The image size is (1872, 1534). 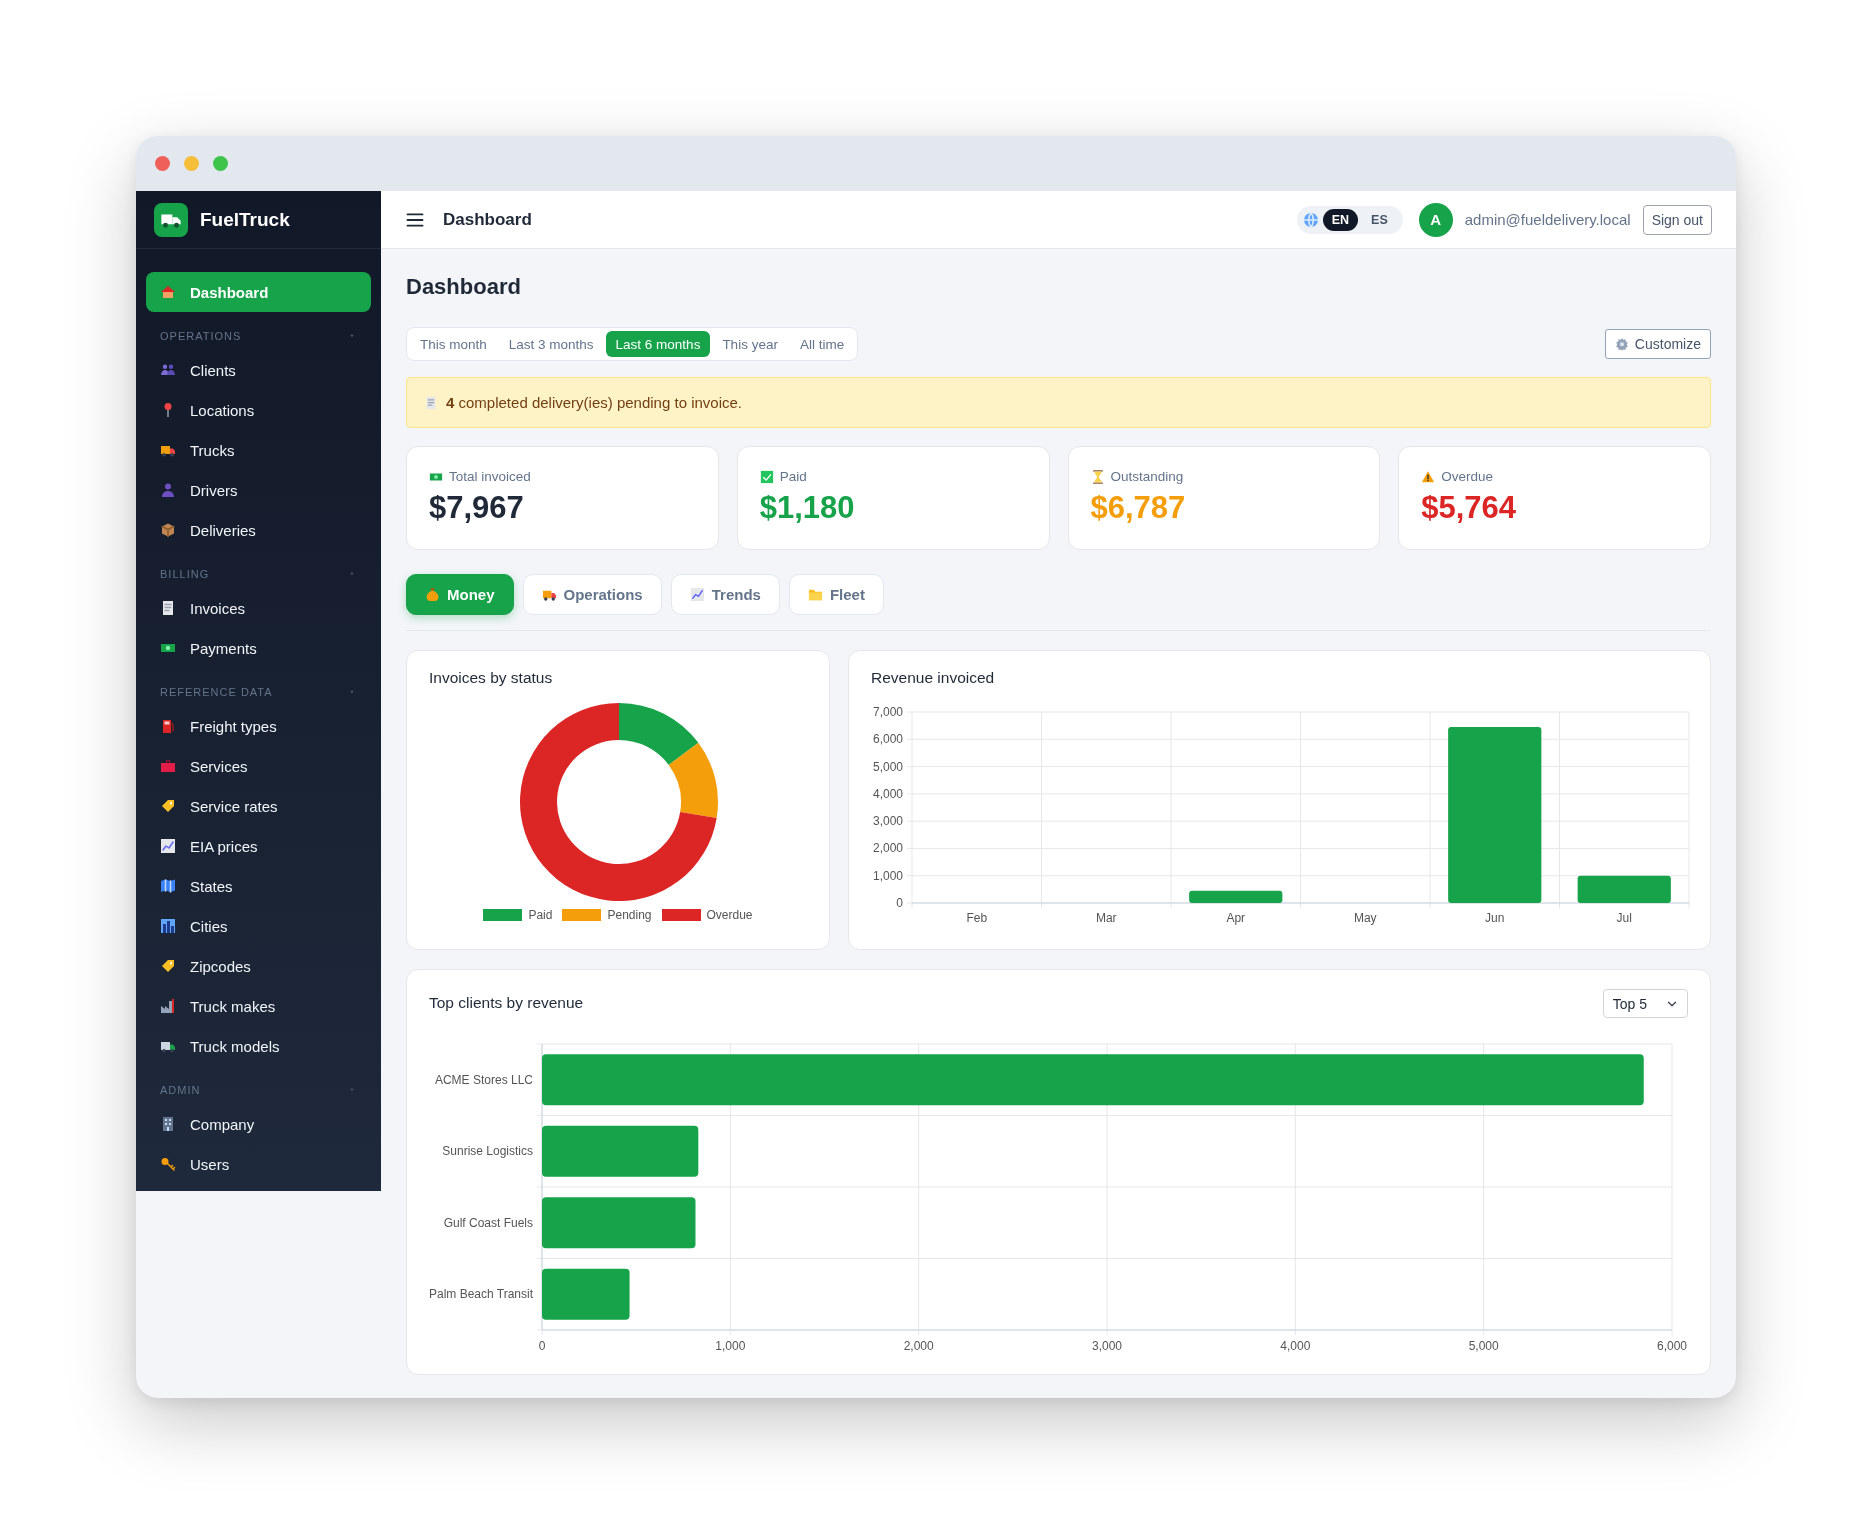 I want to click on nav-item: Clients, so click(x=258, y=370).